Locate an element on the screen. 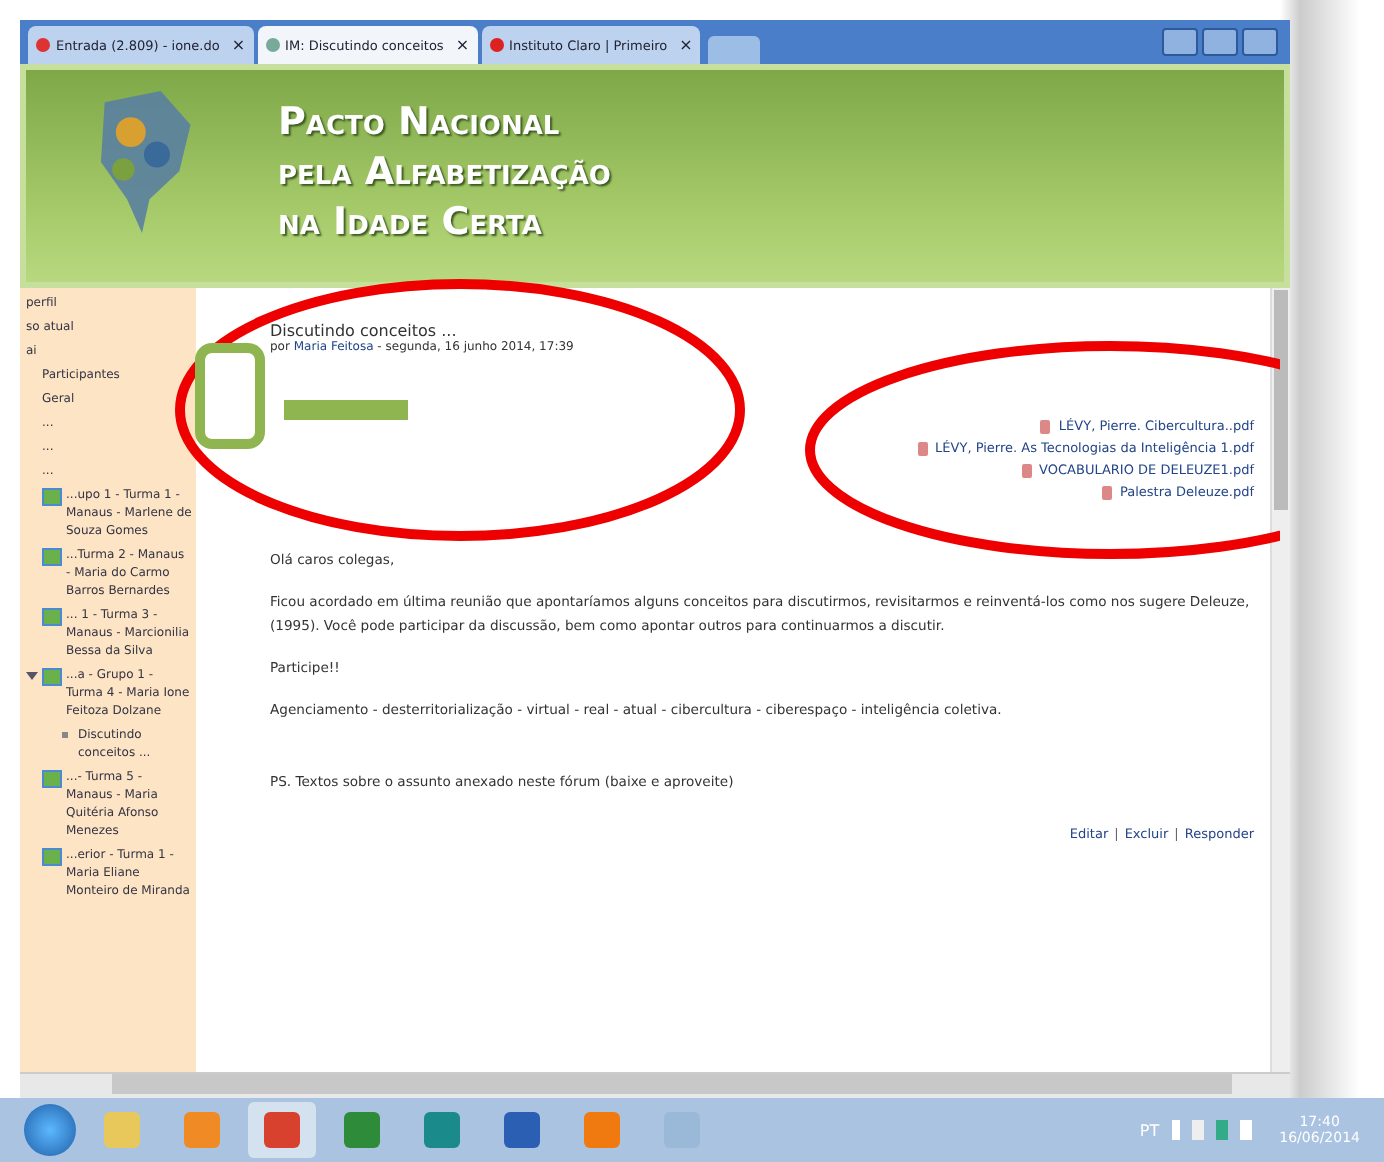 The width and height of the screenshot is (1384, 1162). annotation-bar is located at coordinates (346, 410).